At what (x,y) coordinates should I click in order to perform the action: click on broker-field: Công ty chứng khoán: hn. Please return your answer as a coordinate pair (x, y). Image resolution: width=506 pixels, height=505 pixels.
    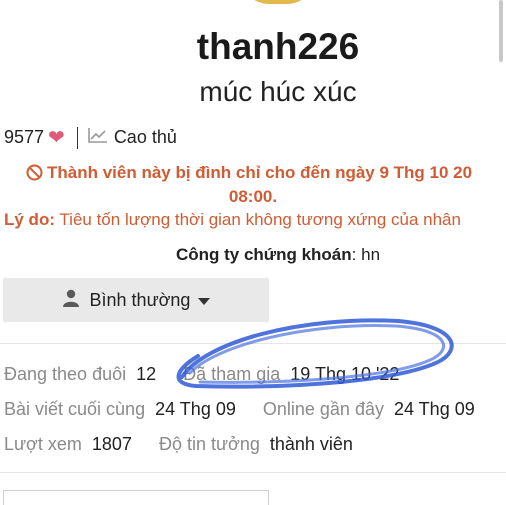
    Looking at the image, I should click on (253, 255).